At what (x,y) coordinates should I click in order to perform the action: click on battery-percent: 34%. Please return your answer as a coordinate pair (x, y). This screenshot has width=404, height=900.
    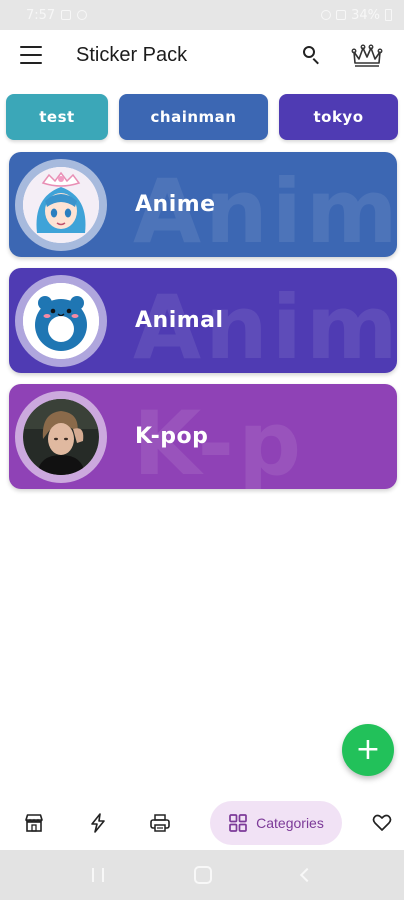
    Looking at the image, I should click on (365, 15).